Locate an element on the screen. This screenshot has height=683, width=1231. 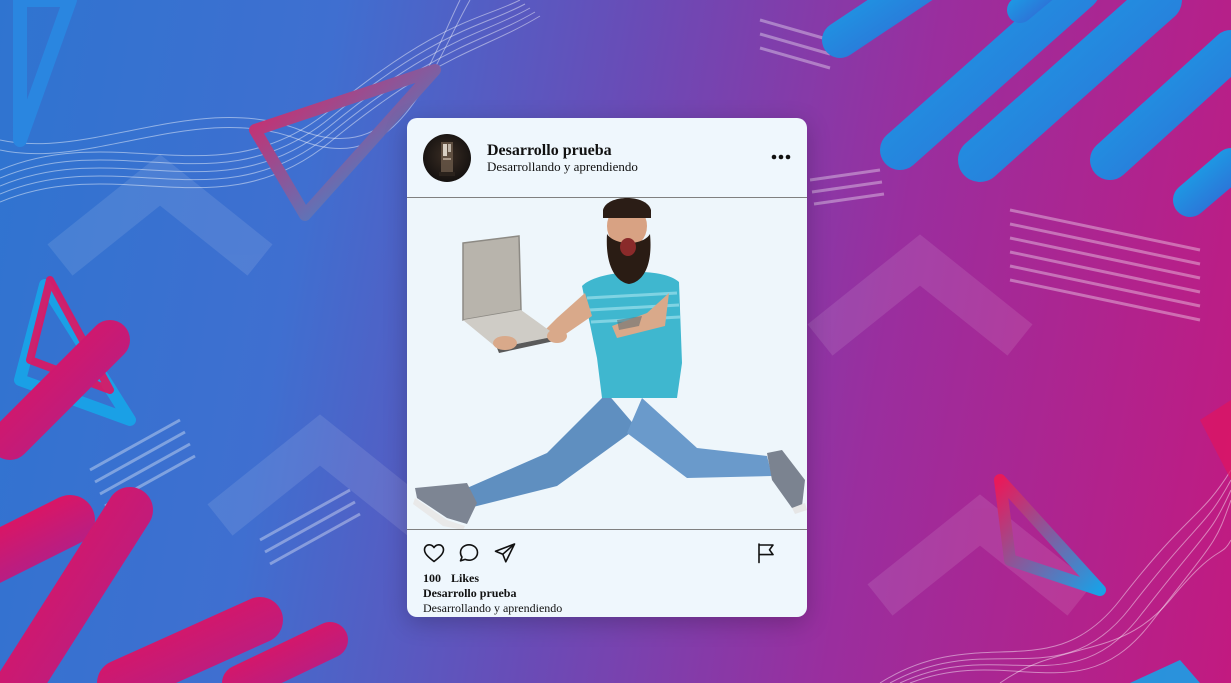
share-button is located at coordinates (505, 553).